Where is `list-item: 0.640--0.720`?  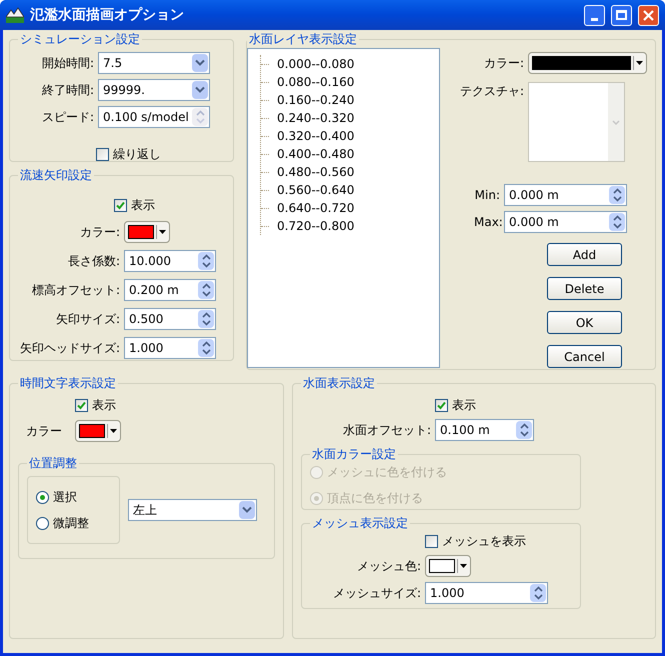 list-item: 0.640--0.720 is located at coordinates (311, 208).